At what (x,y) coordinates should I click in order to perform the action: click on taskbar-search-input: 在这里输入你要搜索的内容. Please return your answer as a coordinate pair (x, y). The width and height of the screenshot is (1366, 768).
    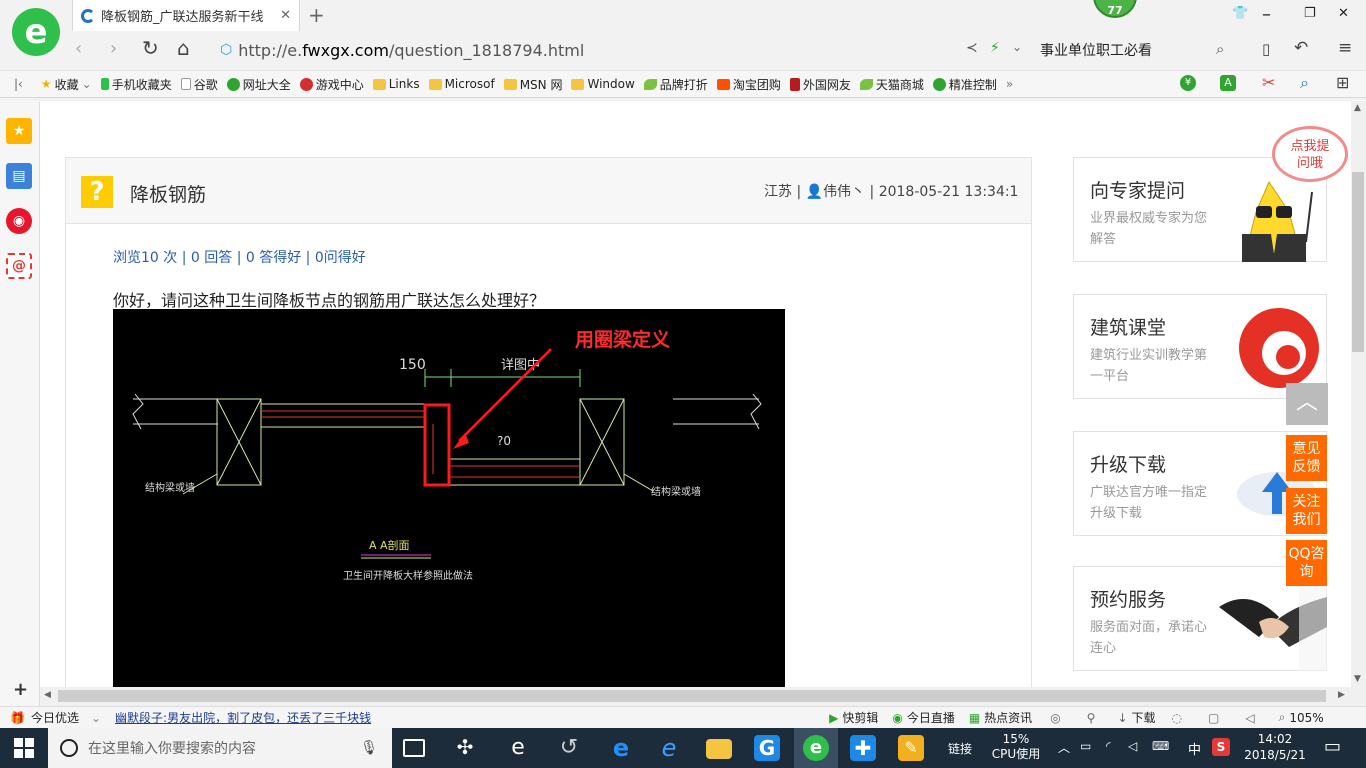
    Looking at the image, I should click on (172, 748).